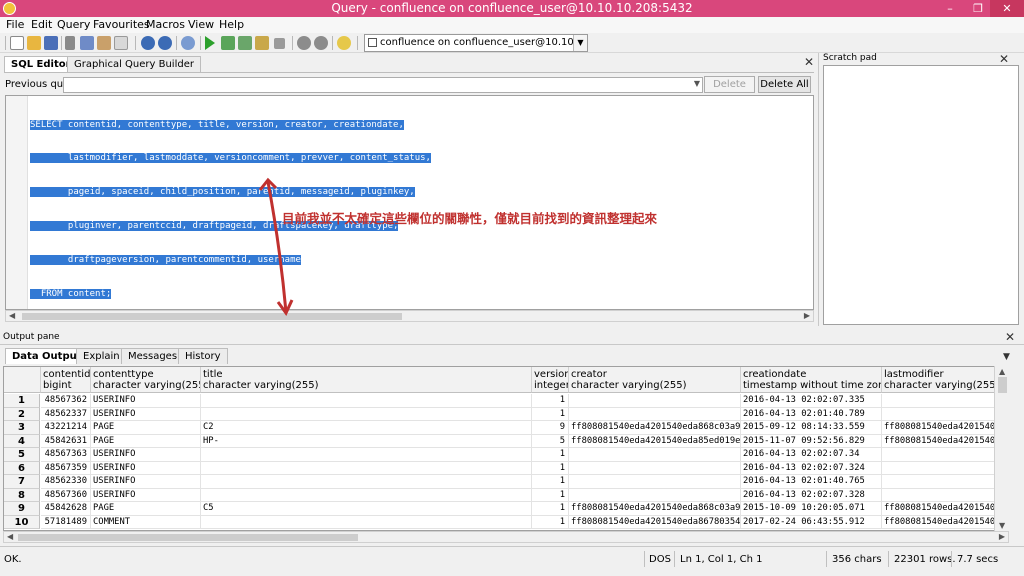 This screenshot has width=1024, height=576. What do you see at coordinates (121, 24) in the screenshot?
I see `menu-favourites: Favourites` at bounding box center [121, 24].